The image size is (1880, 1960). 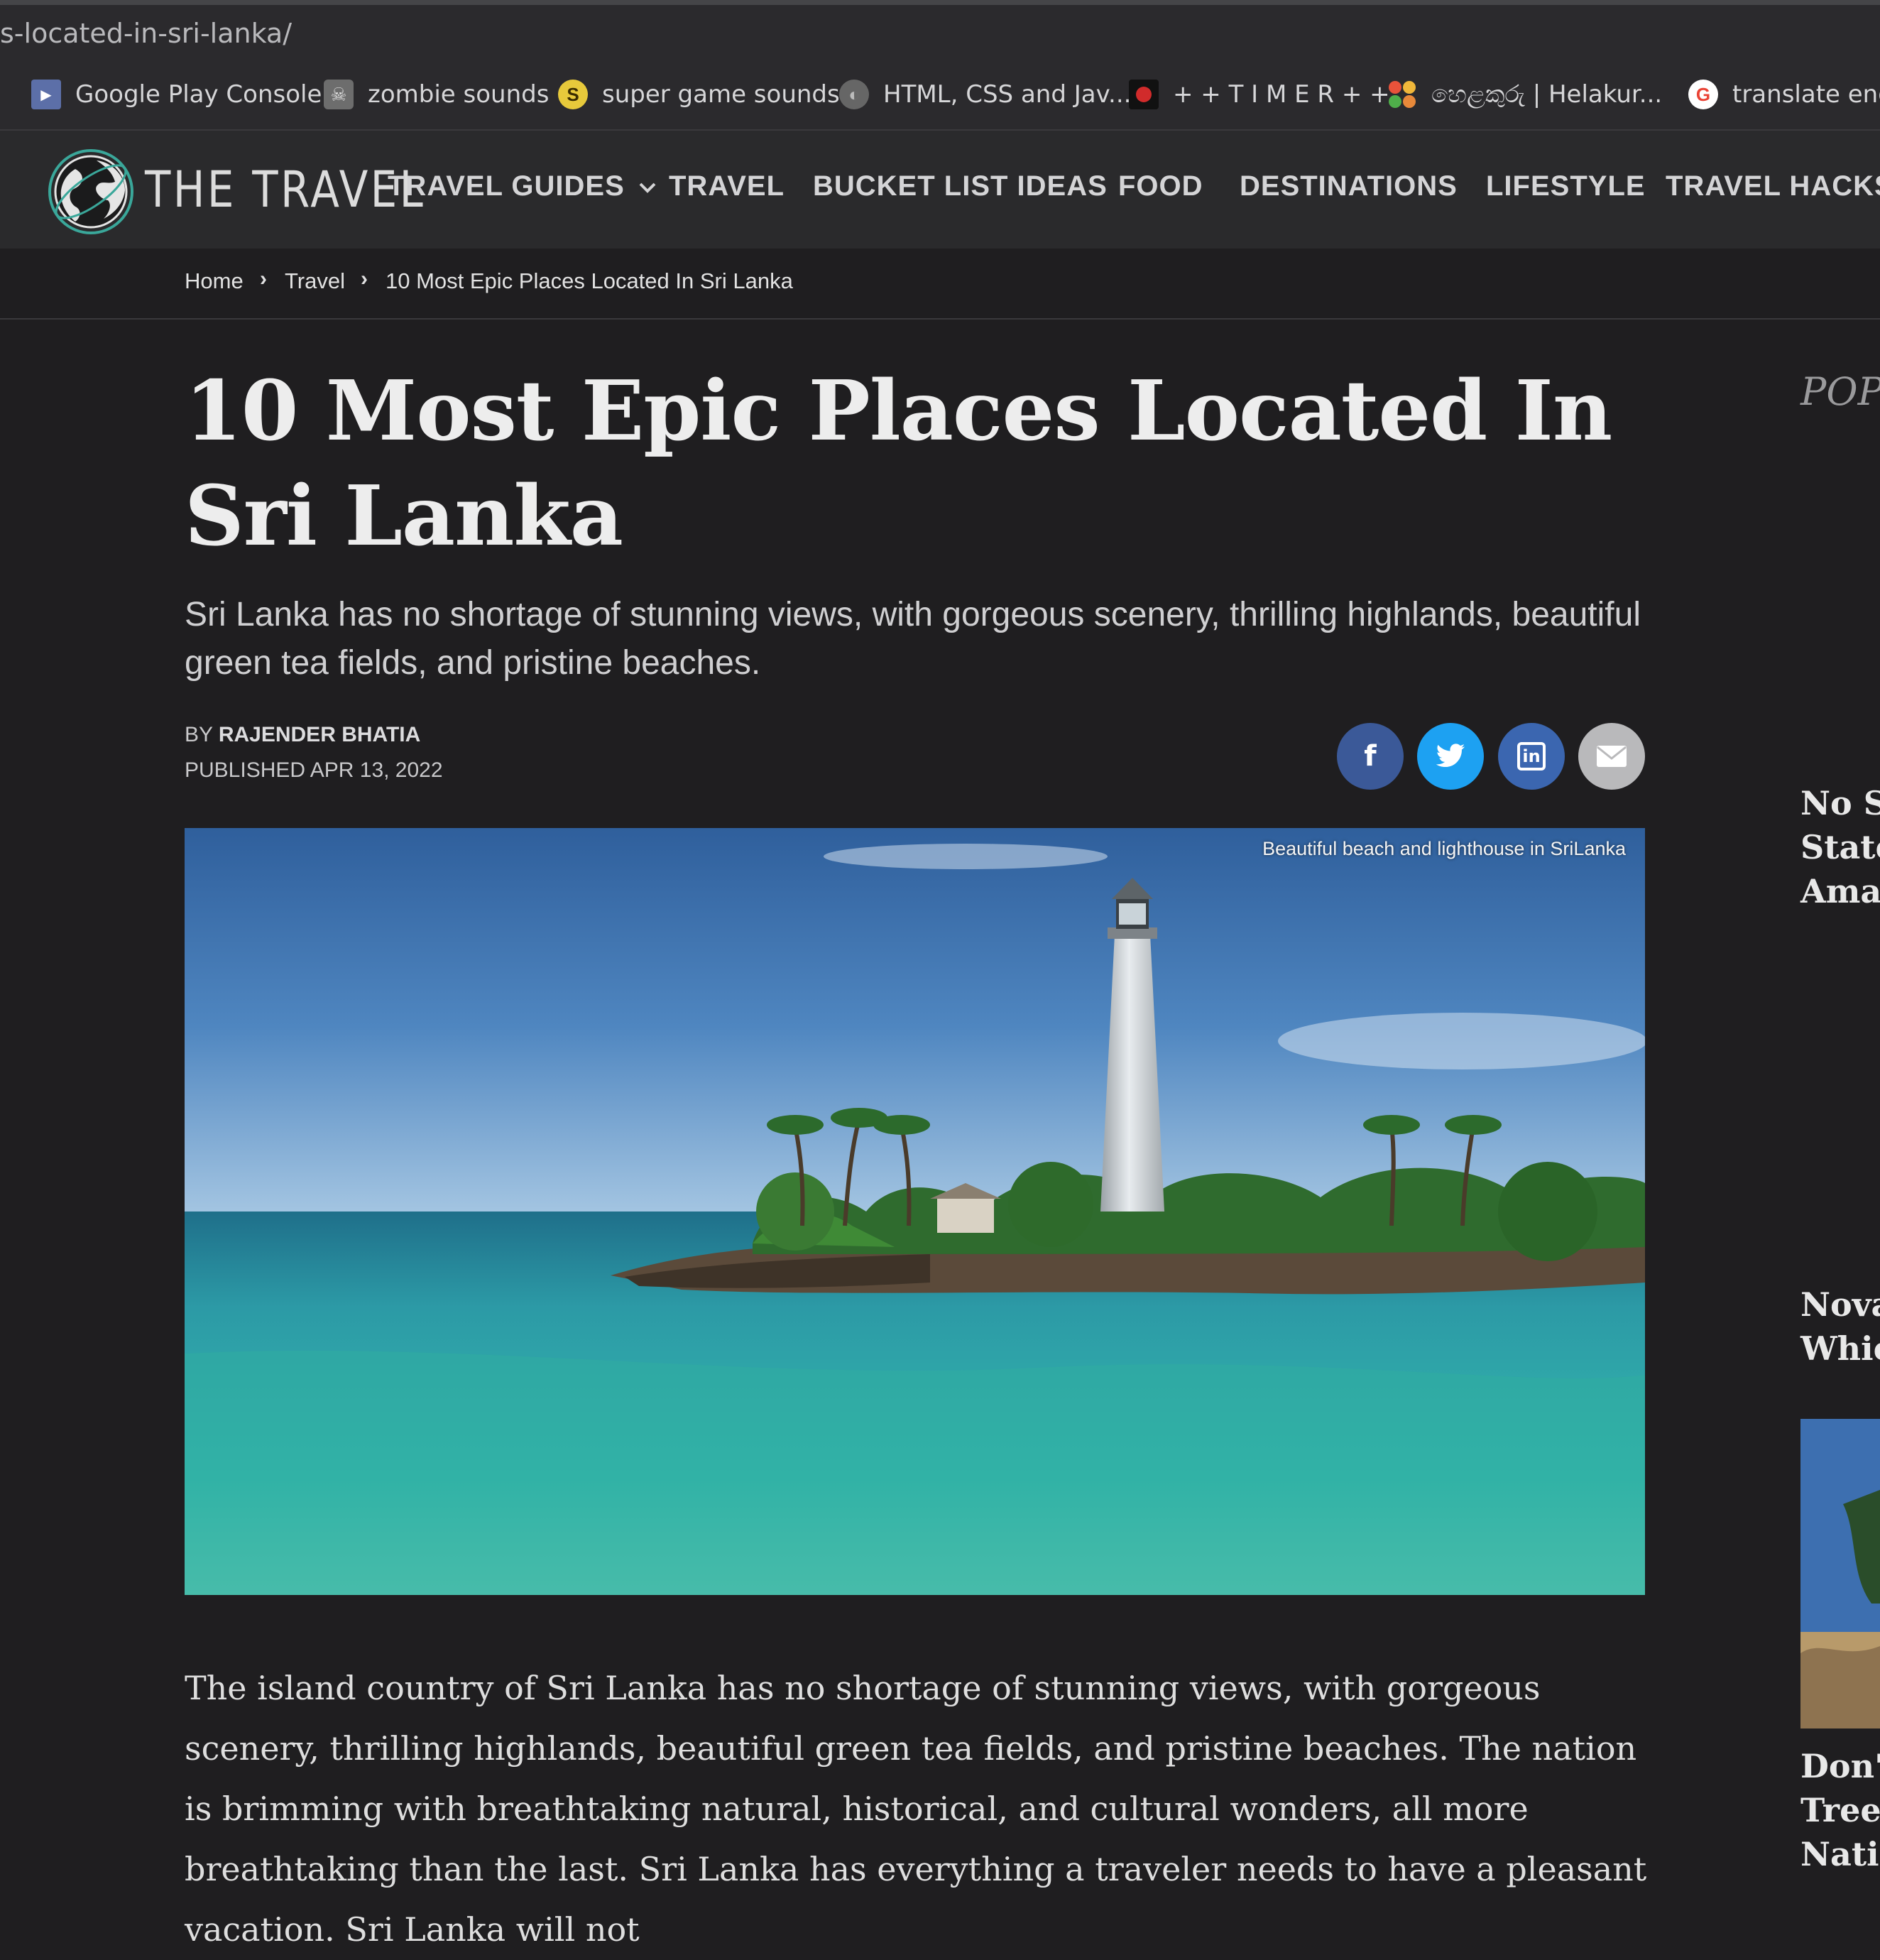 What do you see at coordinates (319, 735) in the screenshot?
I see `author-link: RAJENDER BHATIA` at bounding box center [319, 735].